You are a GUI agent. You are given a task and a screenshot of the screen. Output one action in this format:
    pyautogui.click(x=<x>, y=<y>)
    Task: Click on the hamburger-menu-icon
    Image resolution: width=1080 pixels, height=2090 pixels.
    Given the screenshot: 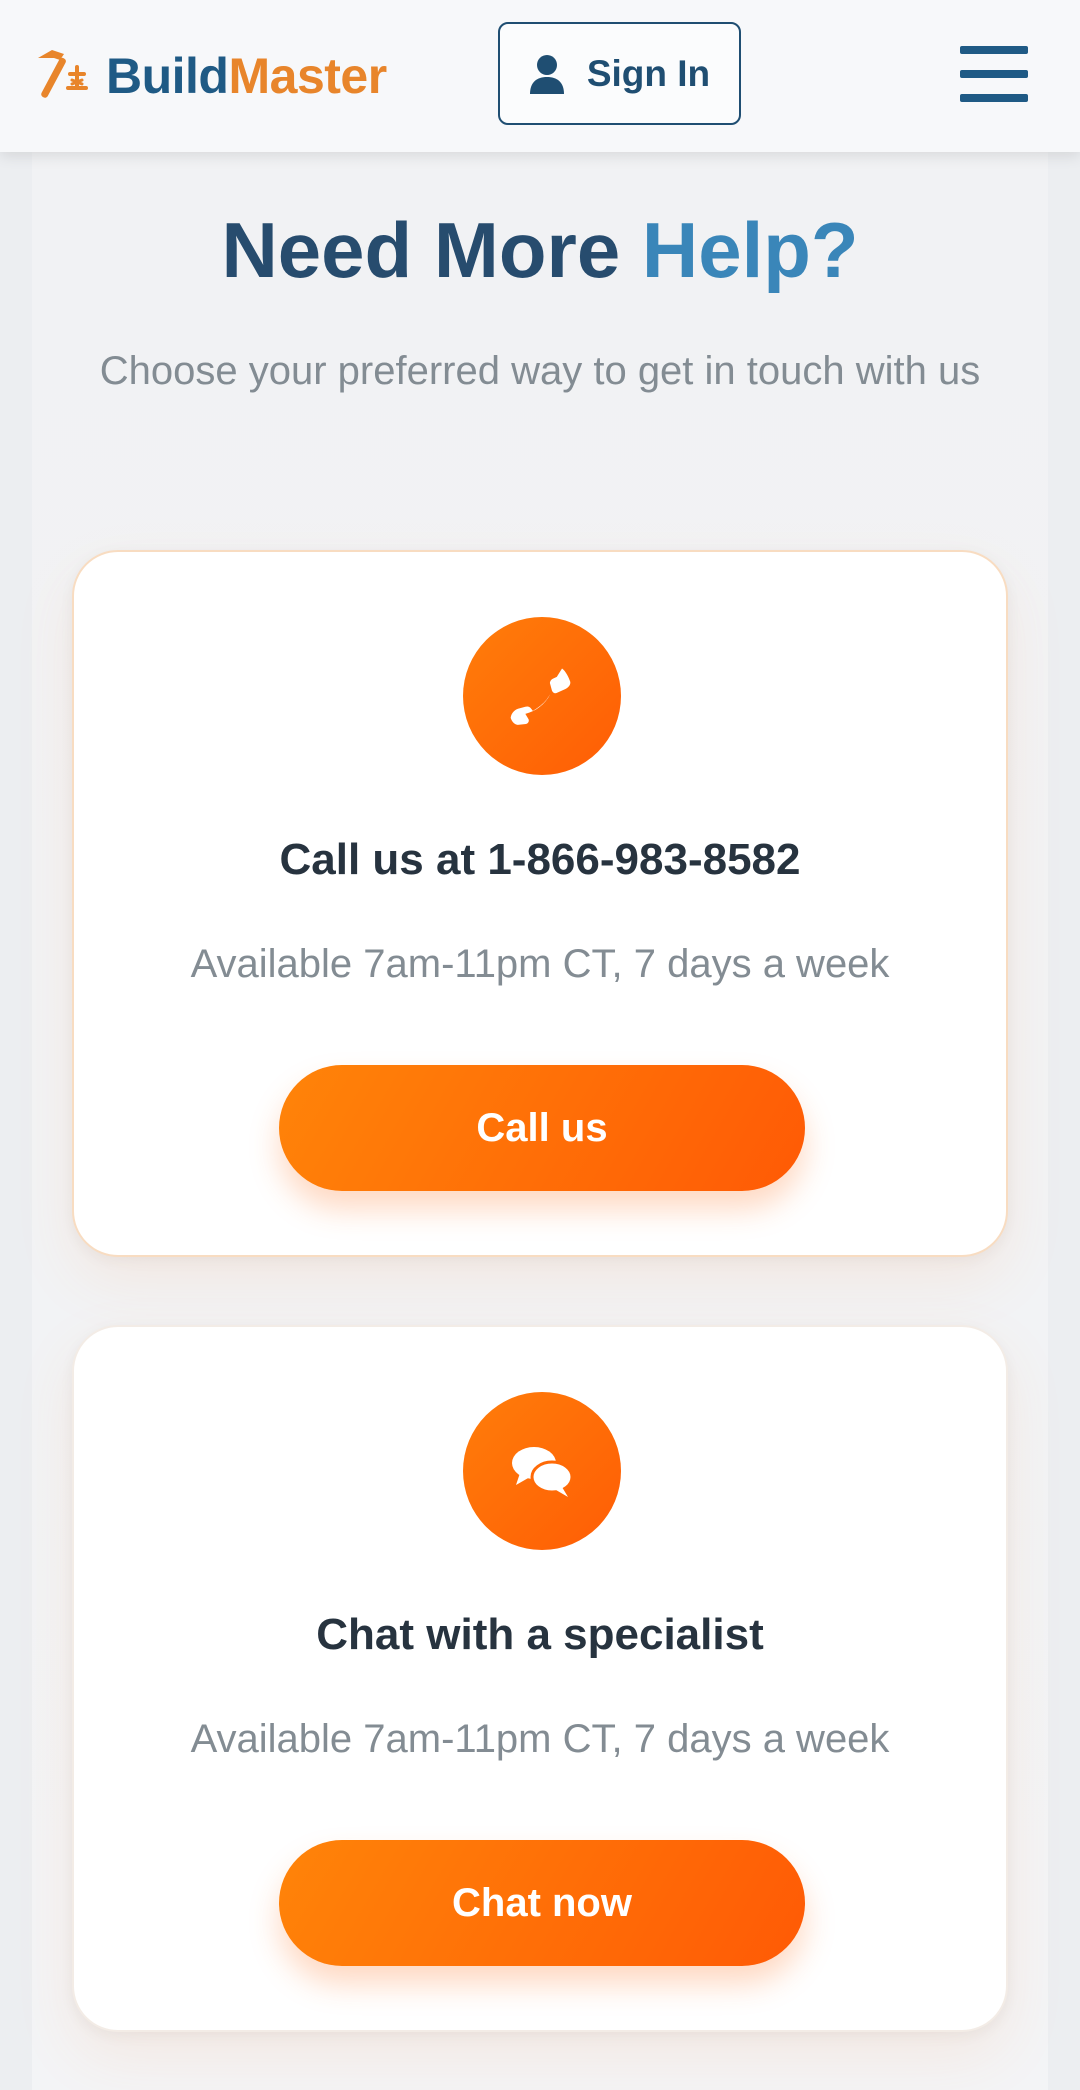 What is the action you would take?
    pyautogui.click(x=994, y=74)
    